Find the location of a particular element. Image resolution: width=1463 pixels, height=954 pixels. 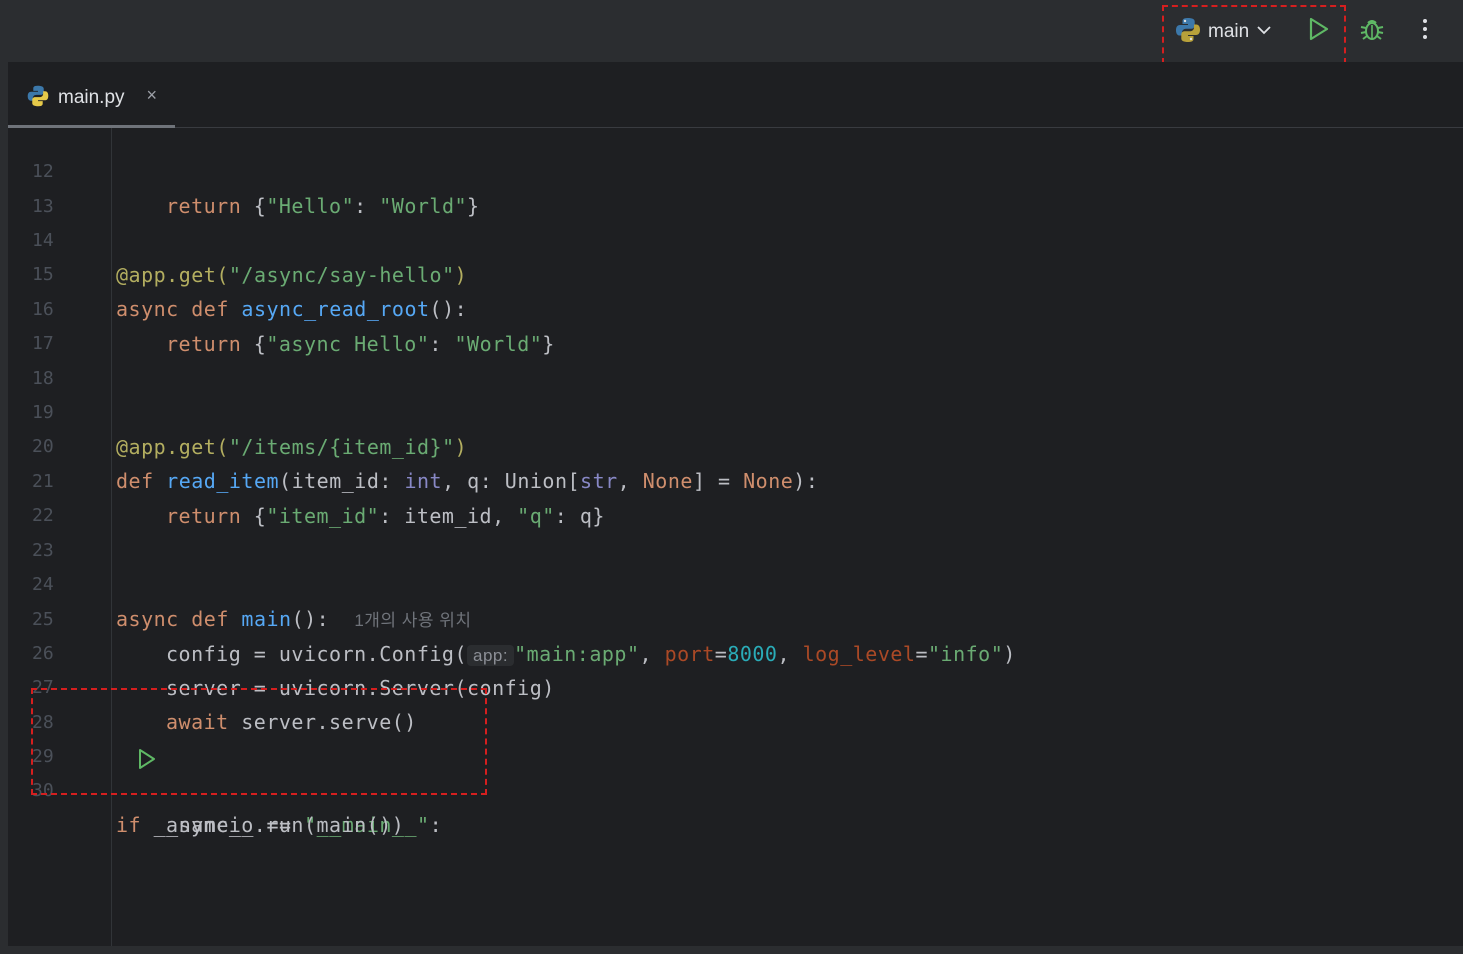

code-line: 12 return {"Hello": "World"} is located at coordinates (735, 169).